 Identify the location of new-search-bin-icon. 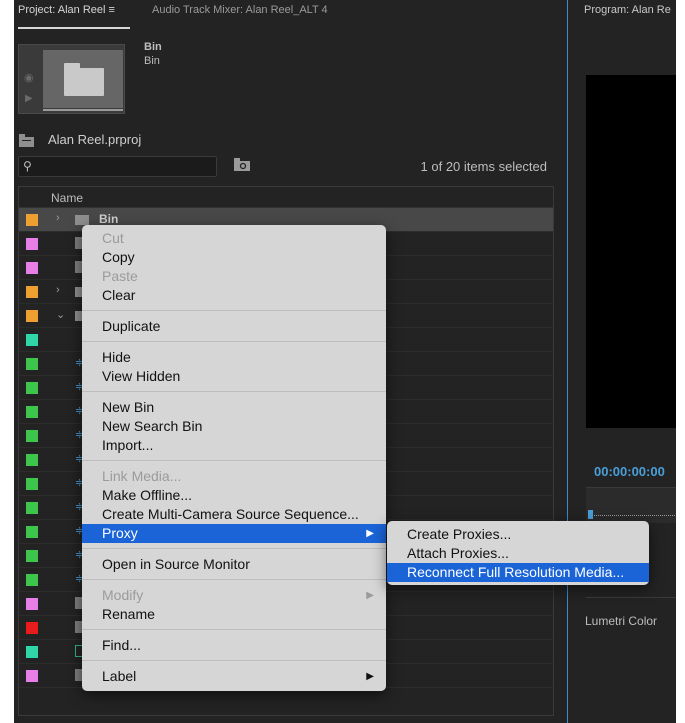
(242, 164).